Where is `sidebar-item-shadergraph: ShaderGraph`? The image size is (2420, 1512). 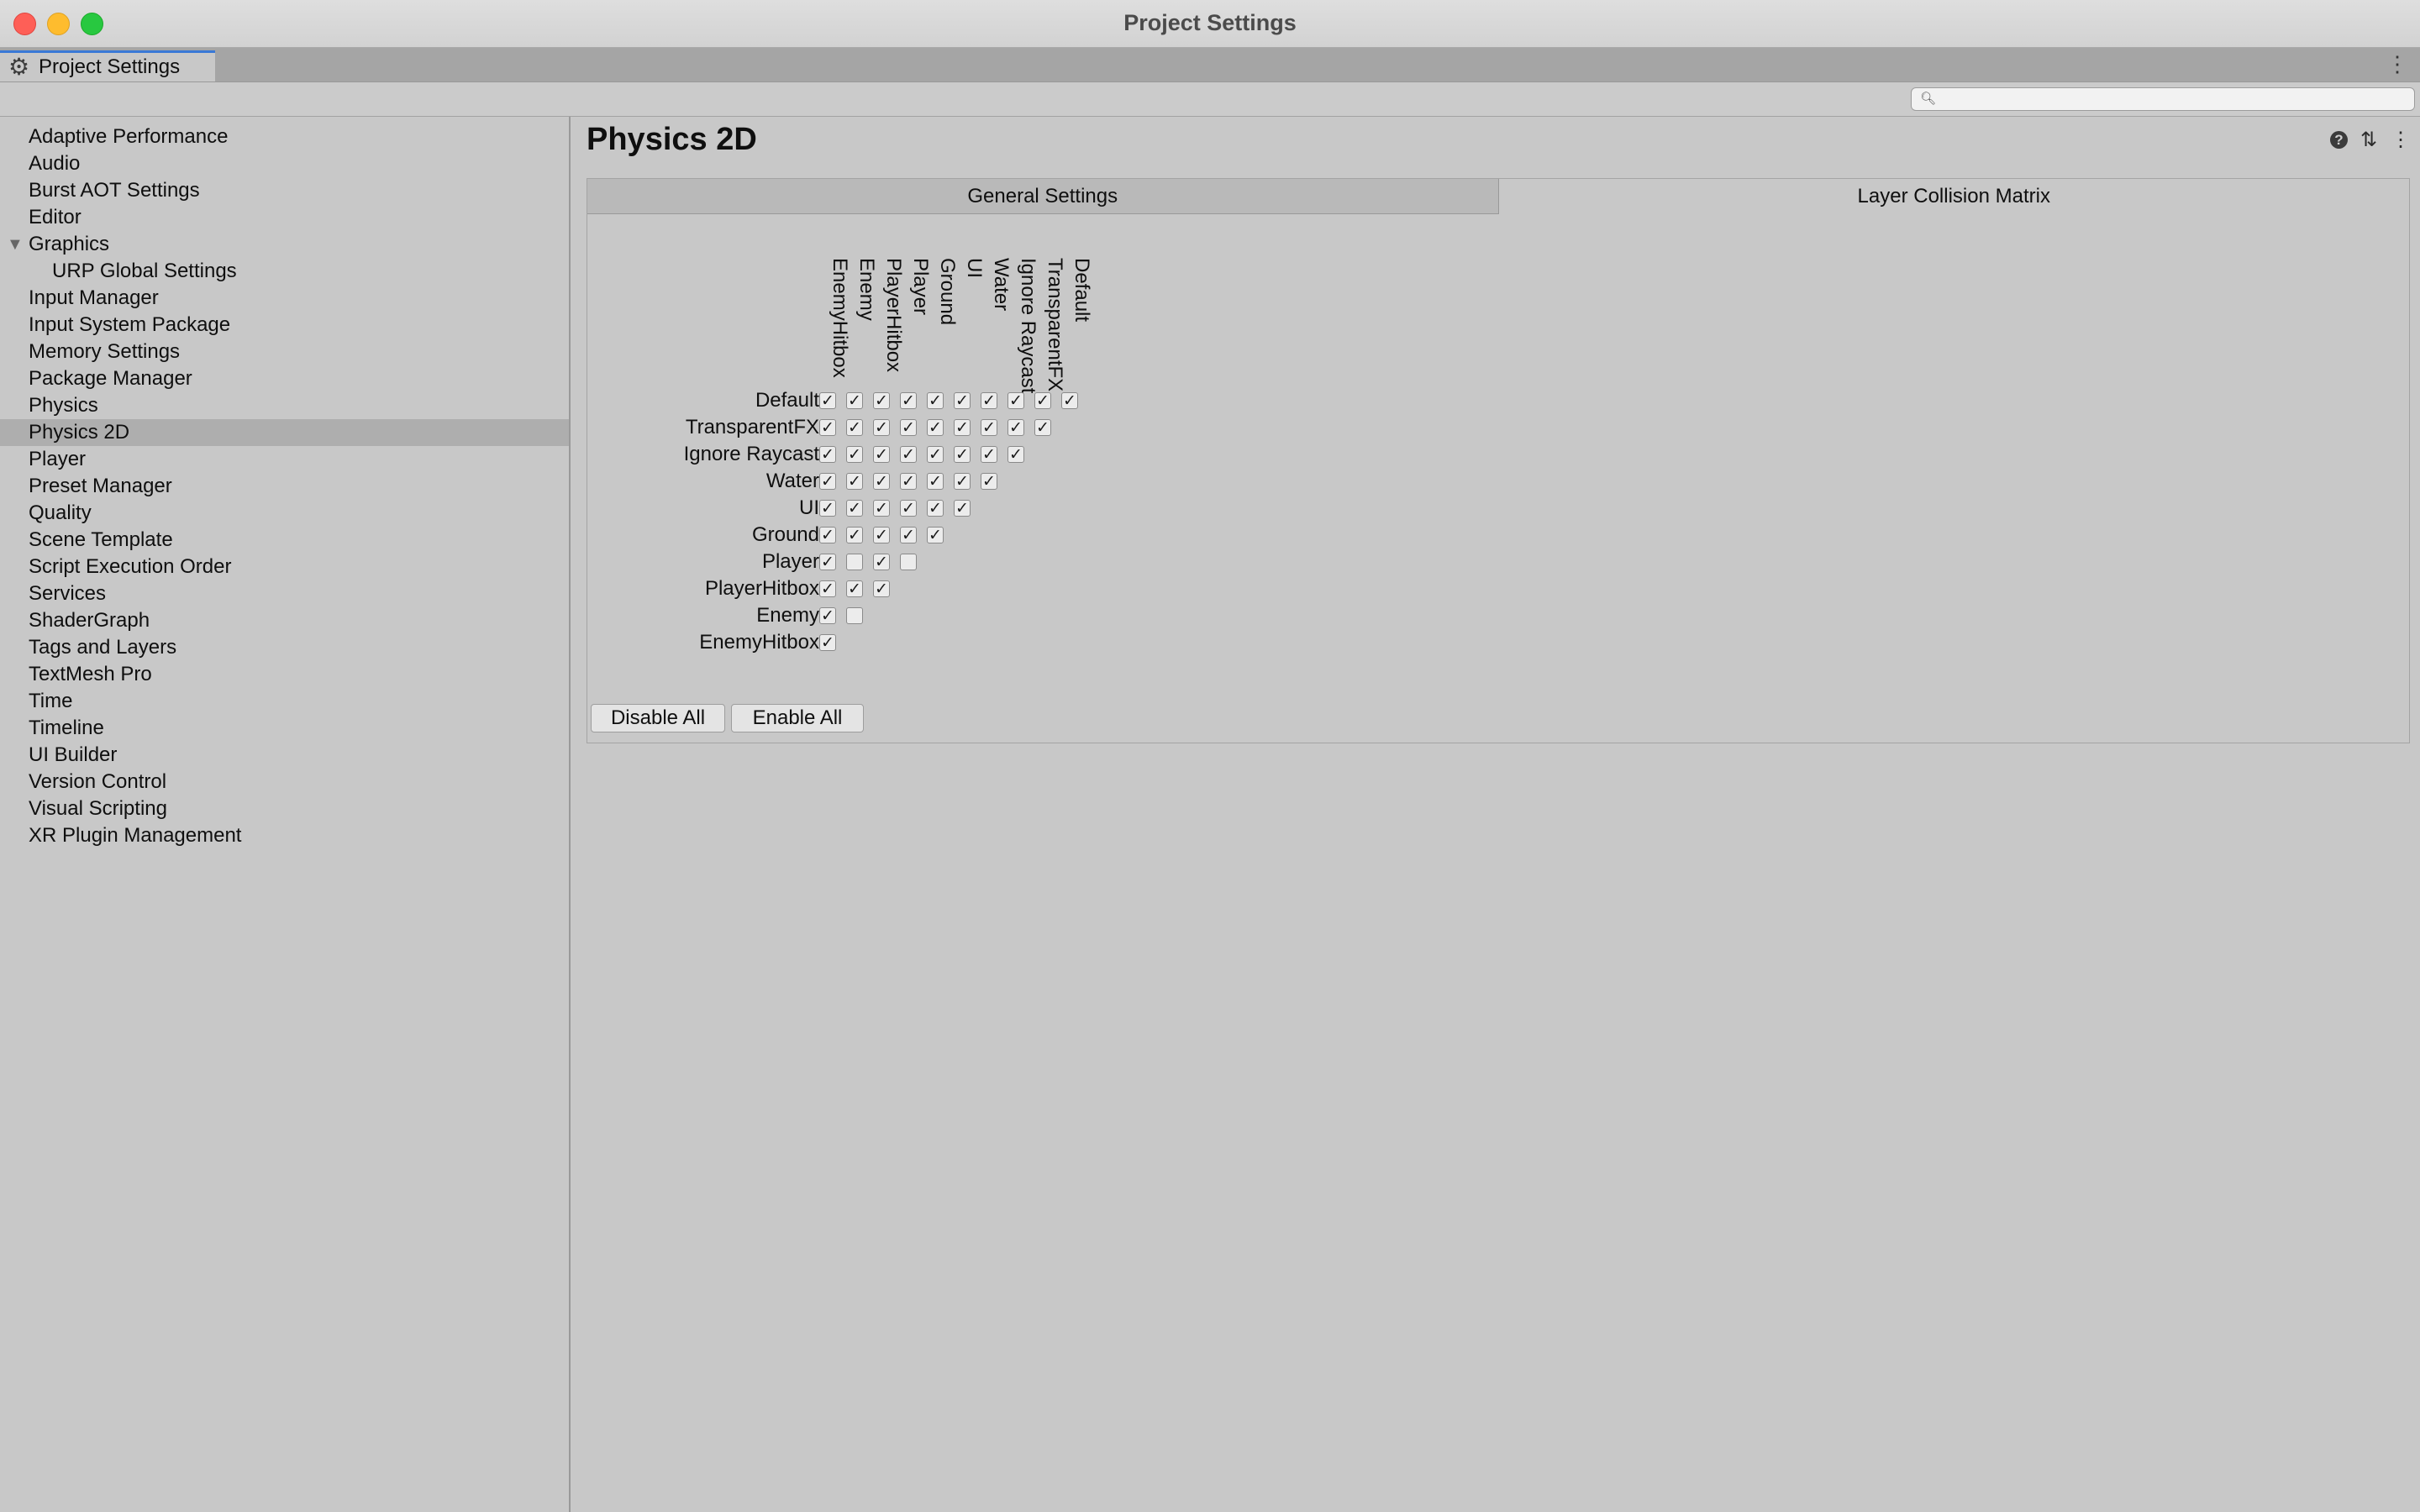
sidebar-item-shadergraph: ShaderGraph is located at coordinates (284, 620).